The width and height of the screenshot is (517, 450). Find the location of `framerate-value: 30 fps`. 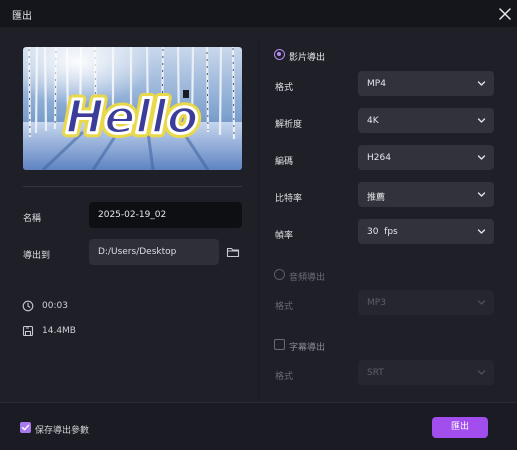

framerate-value: 30 fps is located at coordinates (382, 232).